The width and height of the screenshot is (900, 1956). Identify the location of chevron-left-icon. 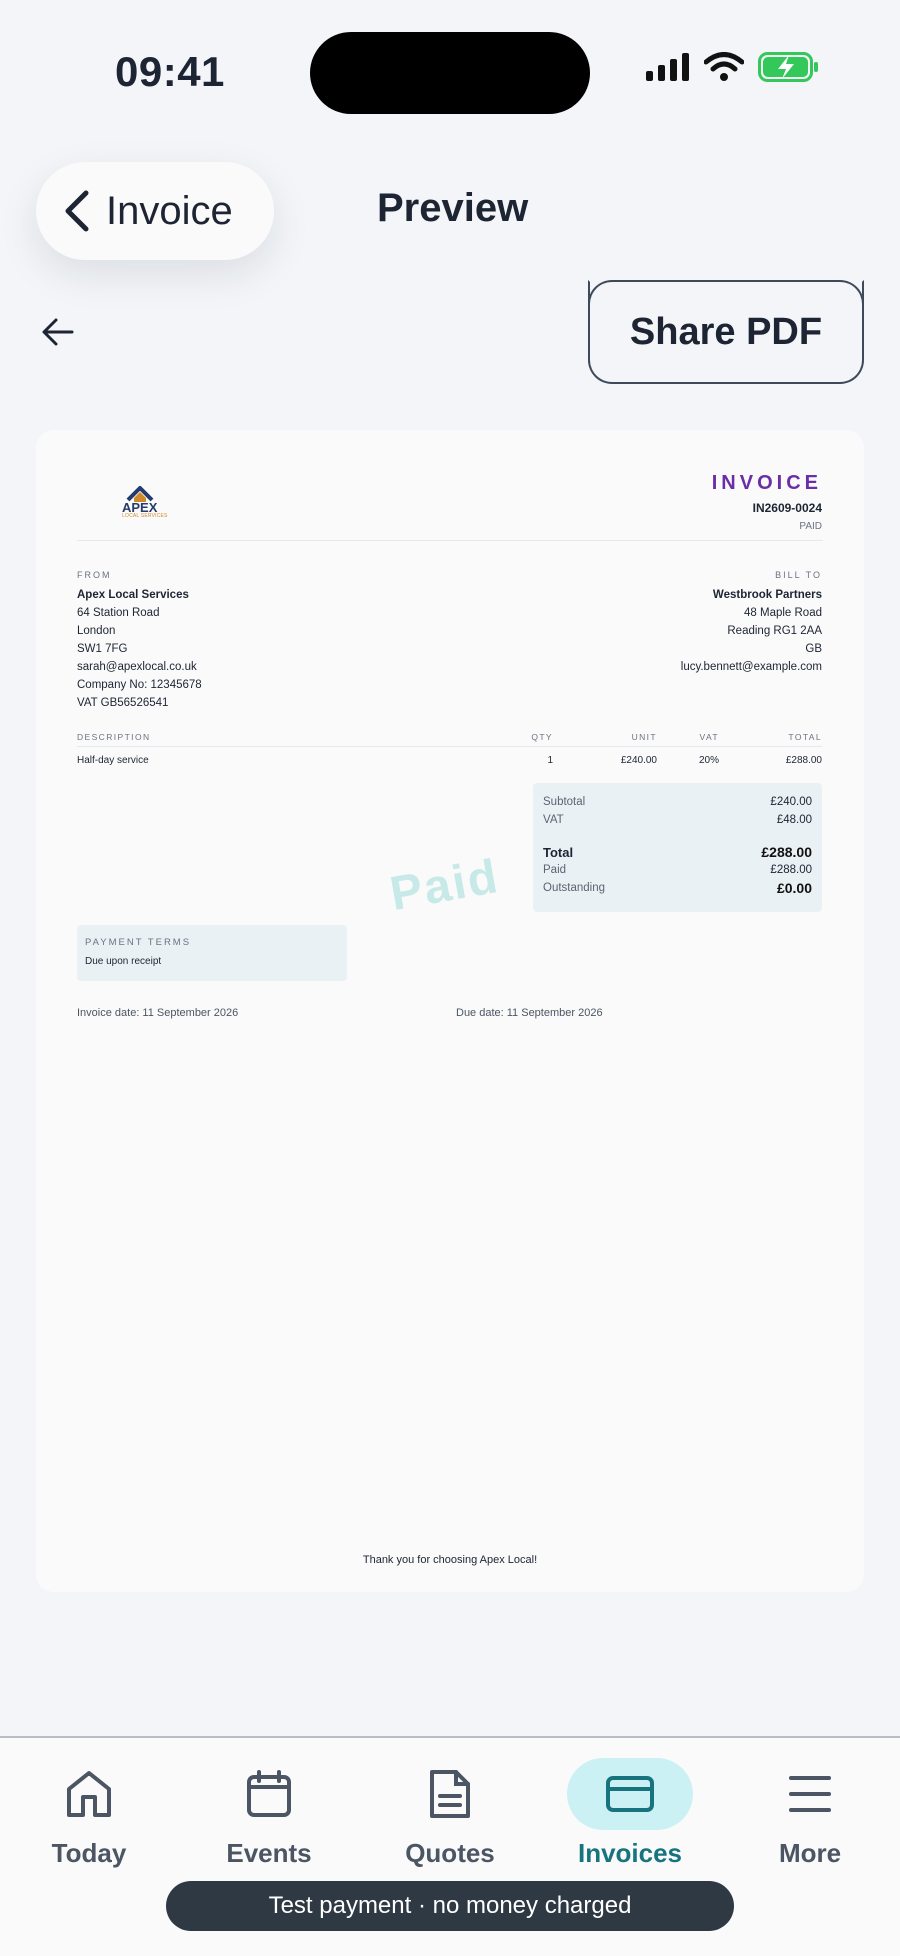
(77, 211).